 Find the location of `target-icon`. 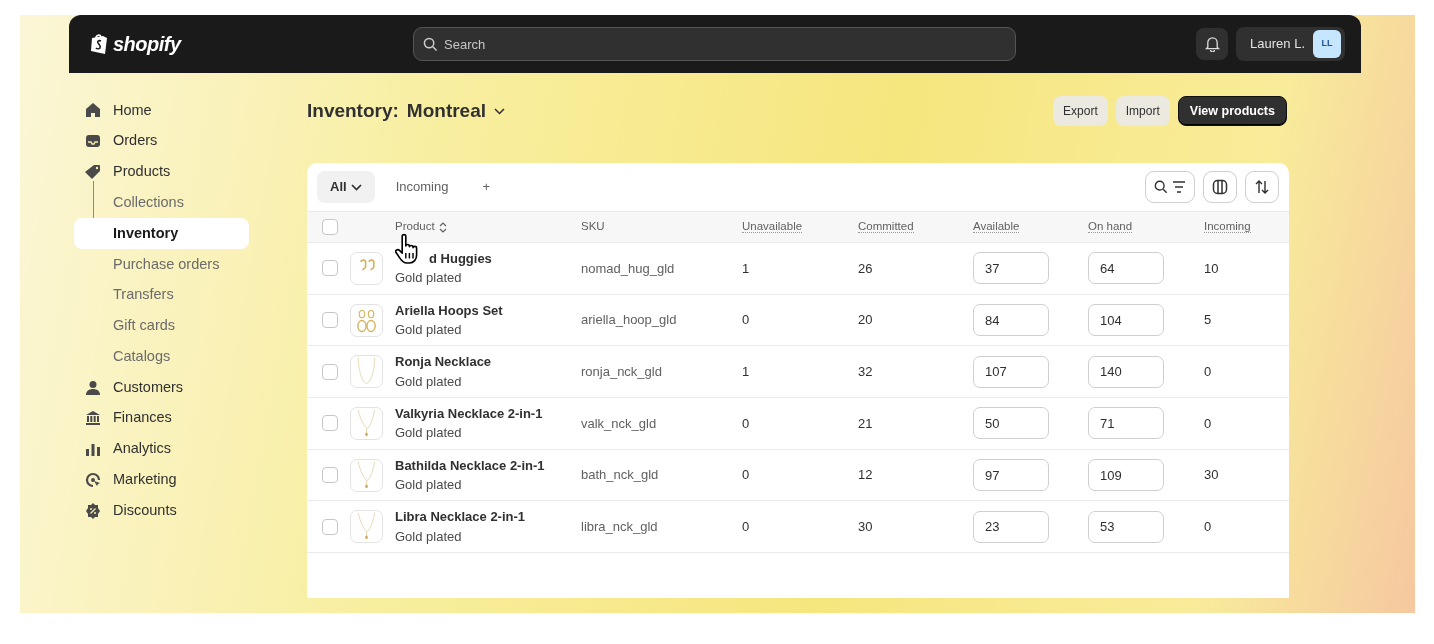

target-icon is located at coordinates (93, 479).